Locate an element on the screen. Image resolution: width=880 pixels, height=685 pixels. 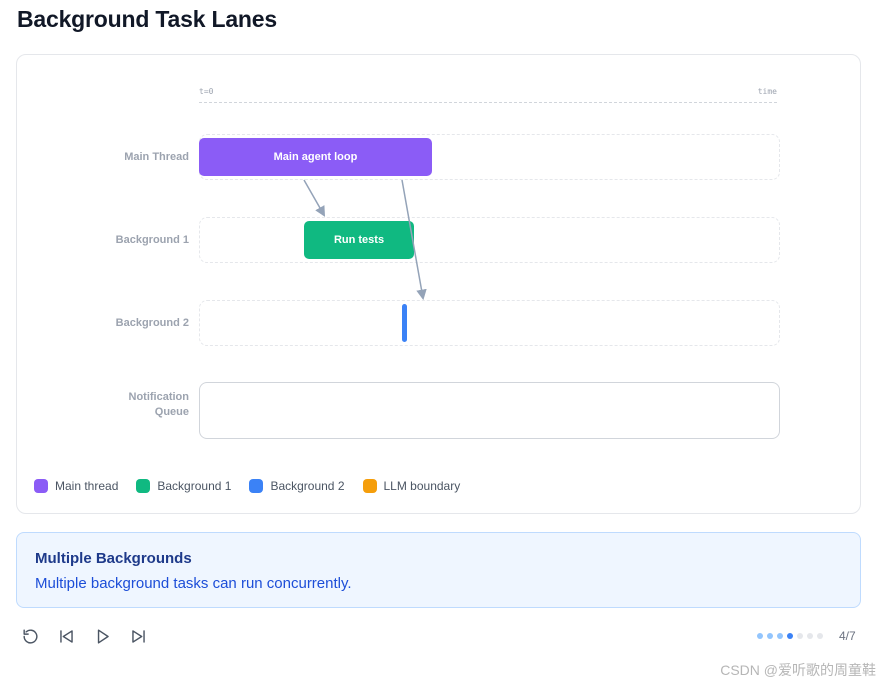
playback-controls is located at coordinates (84, 636).